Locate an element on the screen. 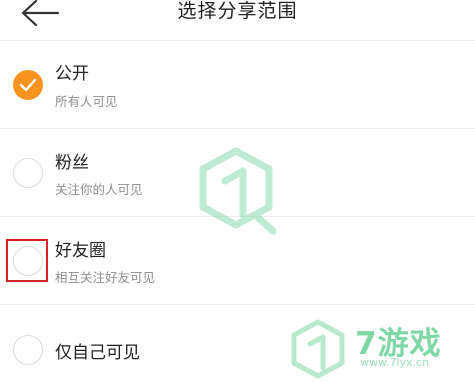  option-title: 粉丝 is located at coordinates (72, 163).